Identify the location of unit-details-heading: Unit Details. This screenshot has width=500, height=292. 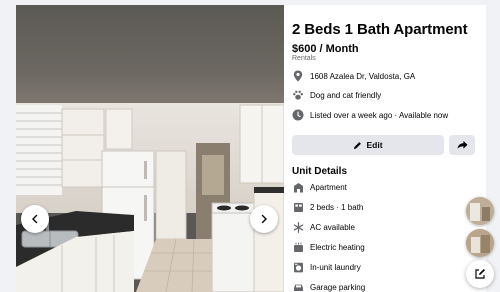
(320, 171).